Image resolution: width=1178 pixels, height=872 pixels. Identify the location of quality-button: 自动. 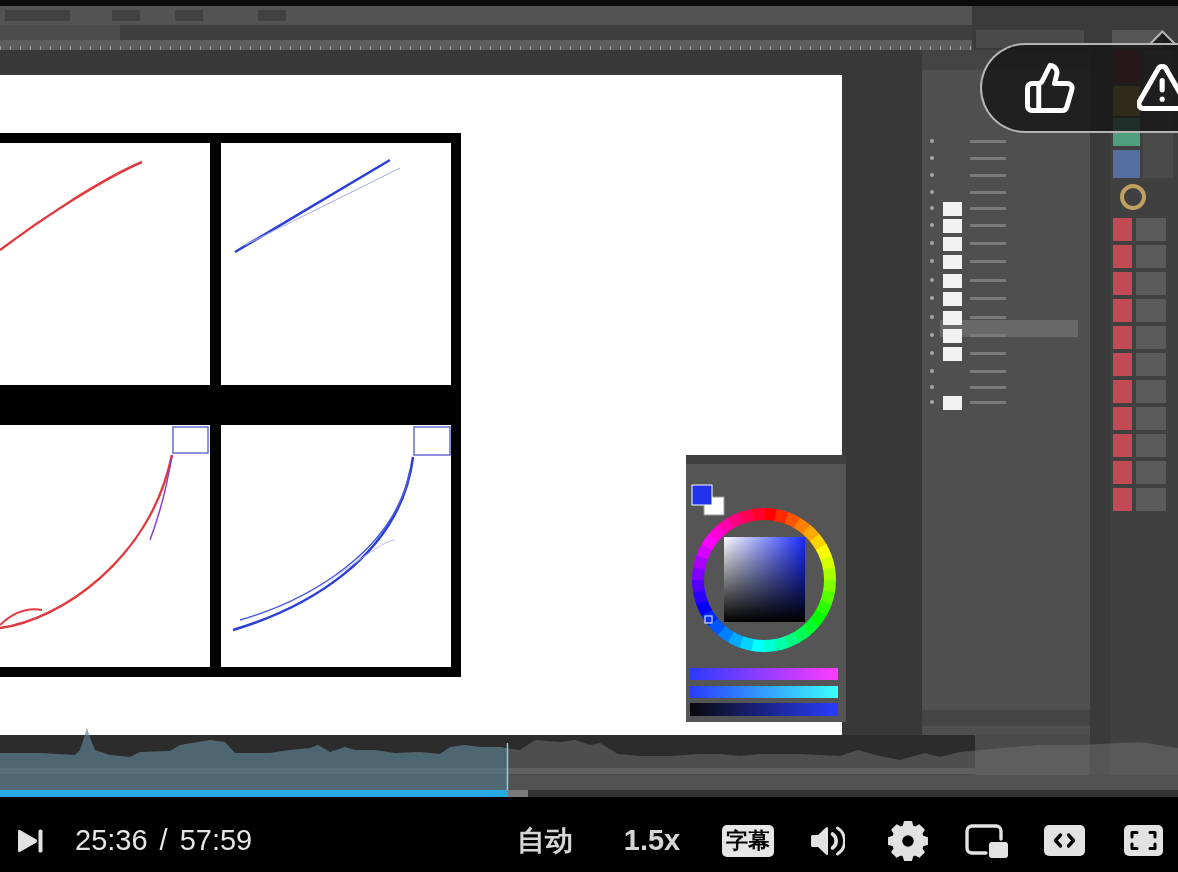
(545, 840).